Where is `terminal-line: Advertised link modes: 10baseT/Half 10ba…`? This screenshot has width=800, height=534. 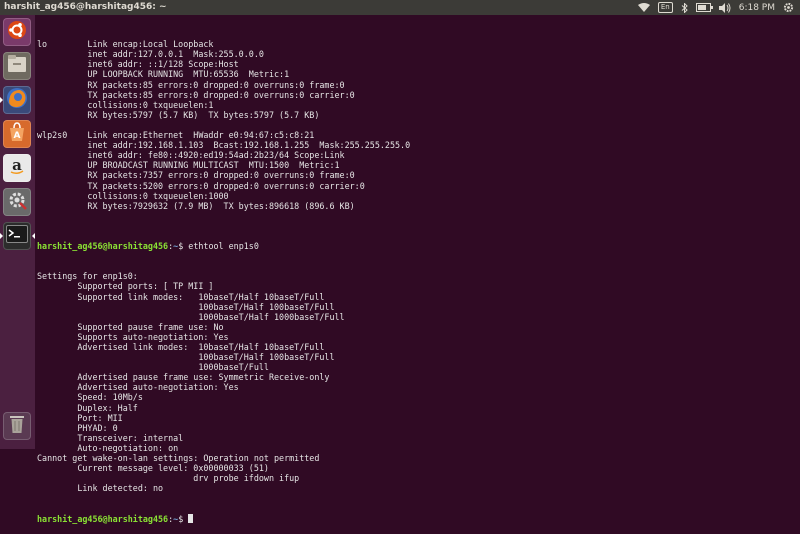 terminal-line: Advertised link modes: 10baseT/Half 10ba… is located at coordinates (181, 347).